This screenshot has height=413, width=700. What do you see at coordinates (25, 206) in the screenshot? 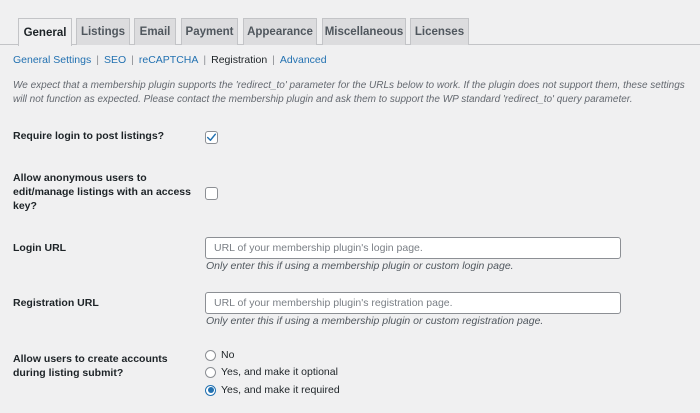
I see `anonymous-access-label-line: key?` at bounding box center [25, 206].